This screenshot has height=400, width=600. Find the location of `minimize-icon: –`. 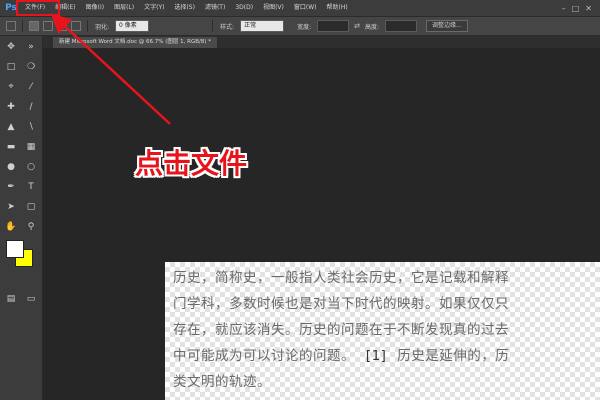

minimize-icon: – is located at coordinates (564, 8).